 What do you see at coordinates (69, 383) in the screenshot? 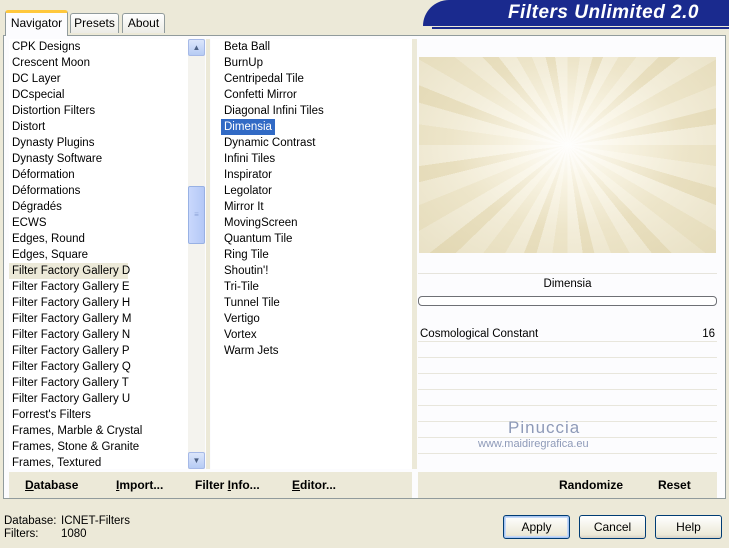
I see `category-item: Filter Factory Gallery T` at bounding box center [69, 383].